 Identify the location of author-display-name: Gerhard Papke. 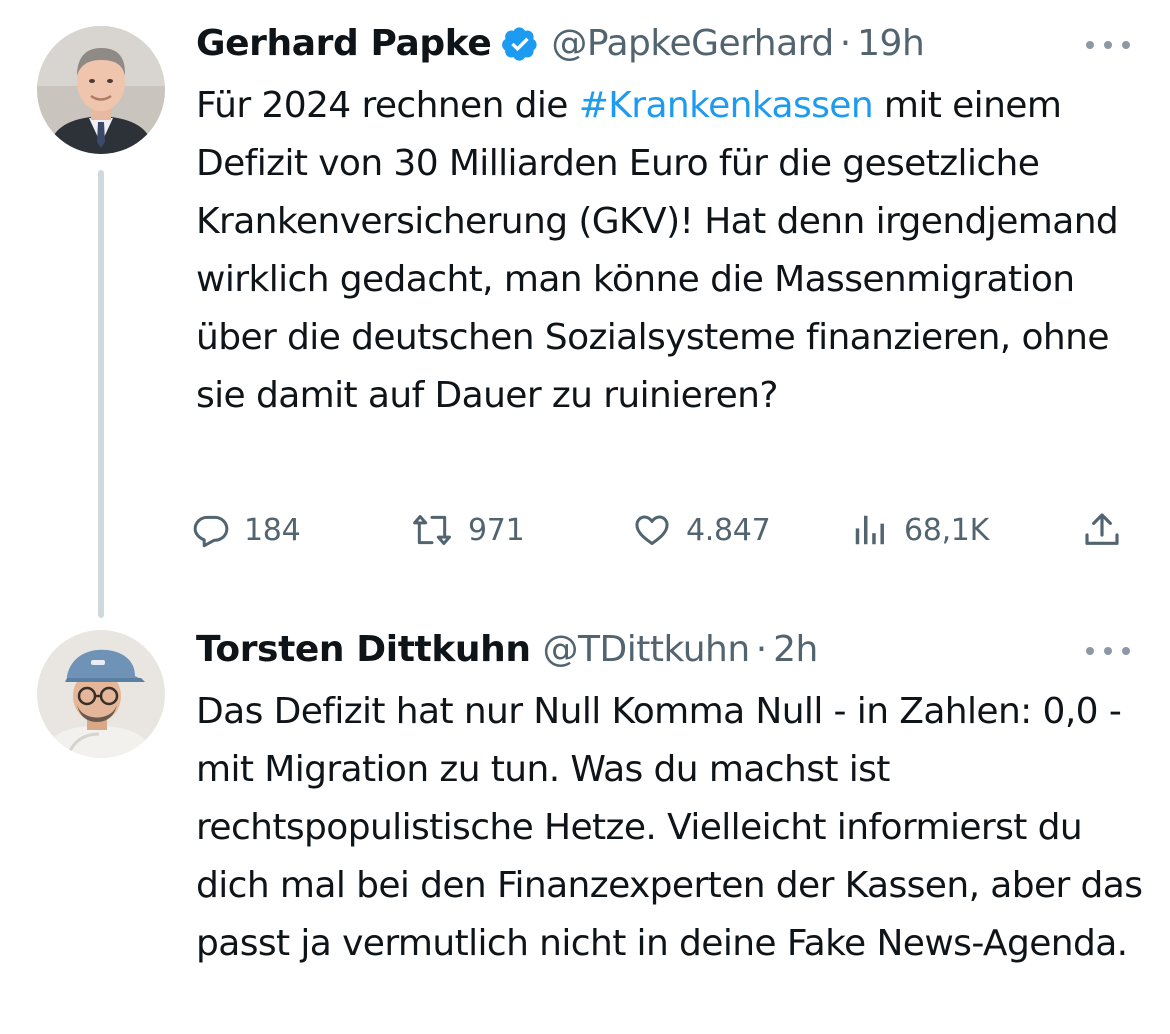
(344, 44).